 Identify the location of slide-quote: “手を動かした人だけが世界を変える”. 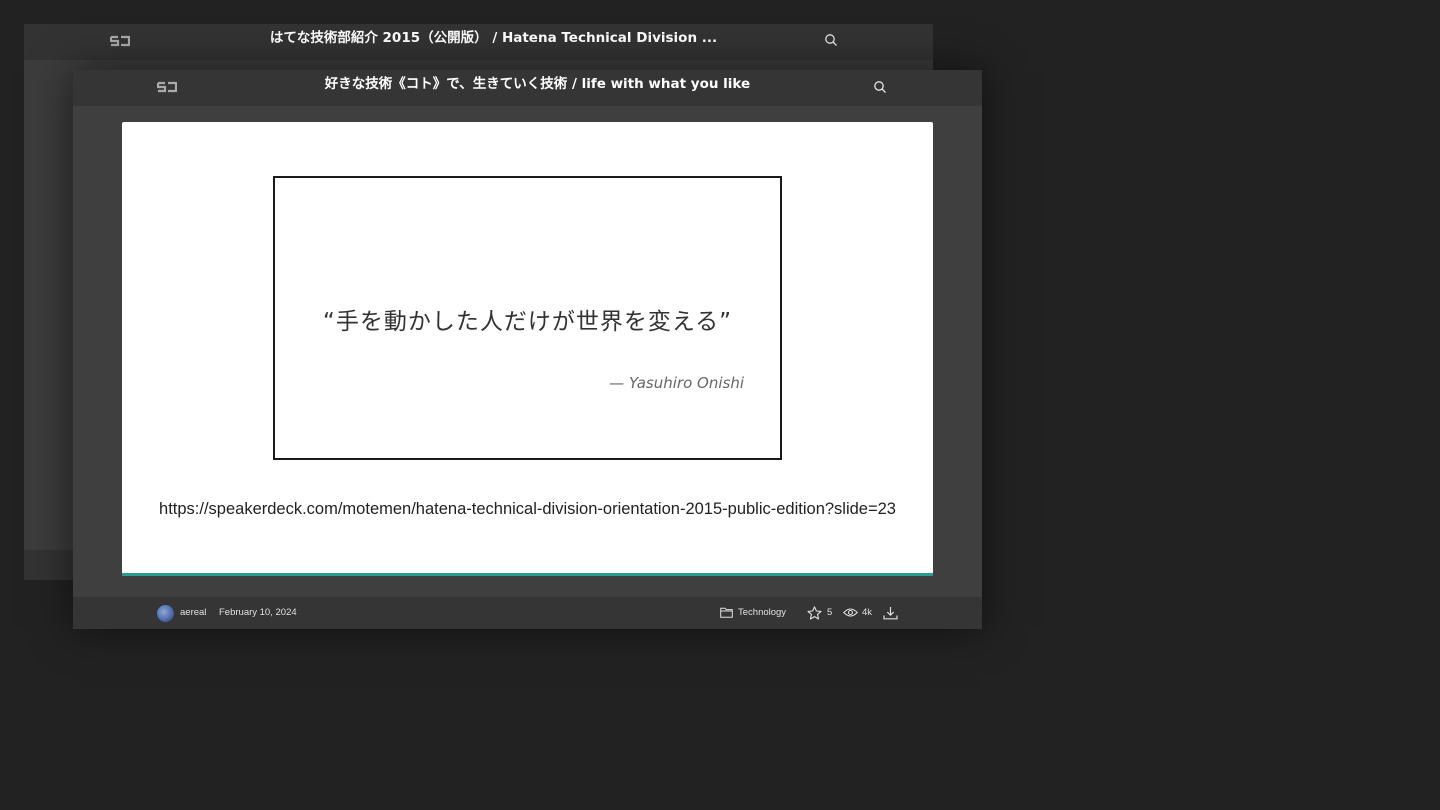
(527, 322).